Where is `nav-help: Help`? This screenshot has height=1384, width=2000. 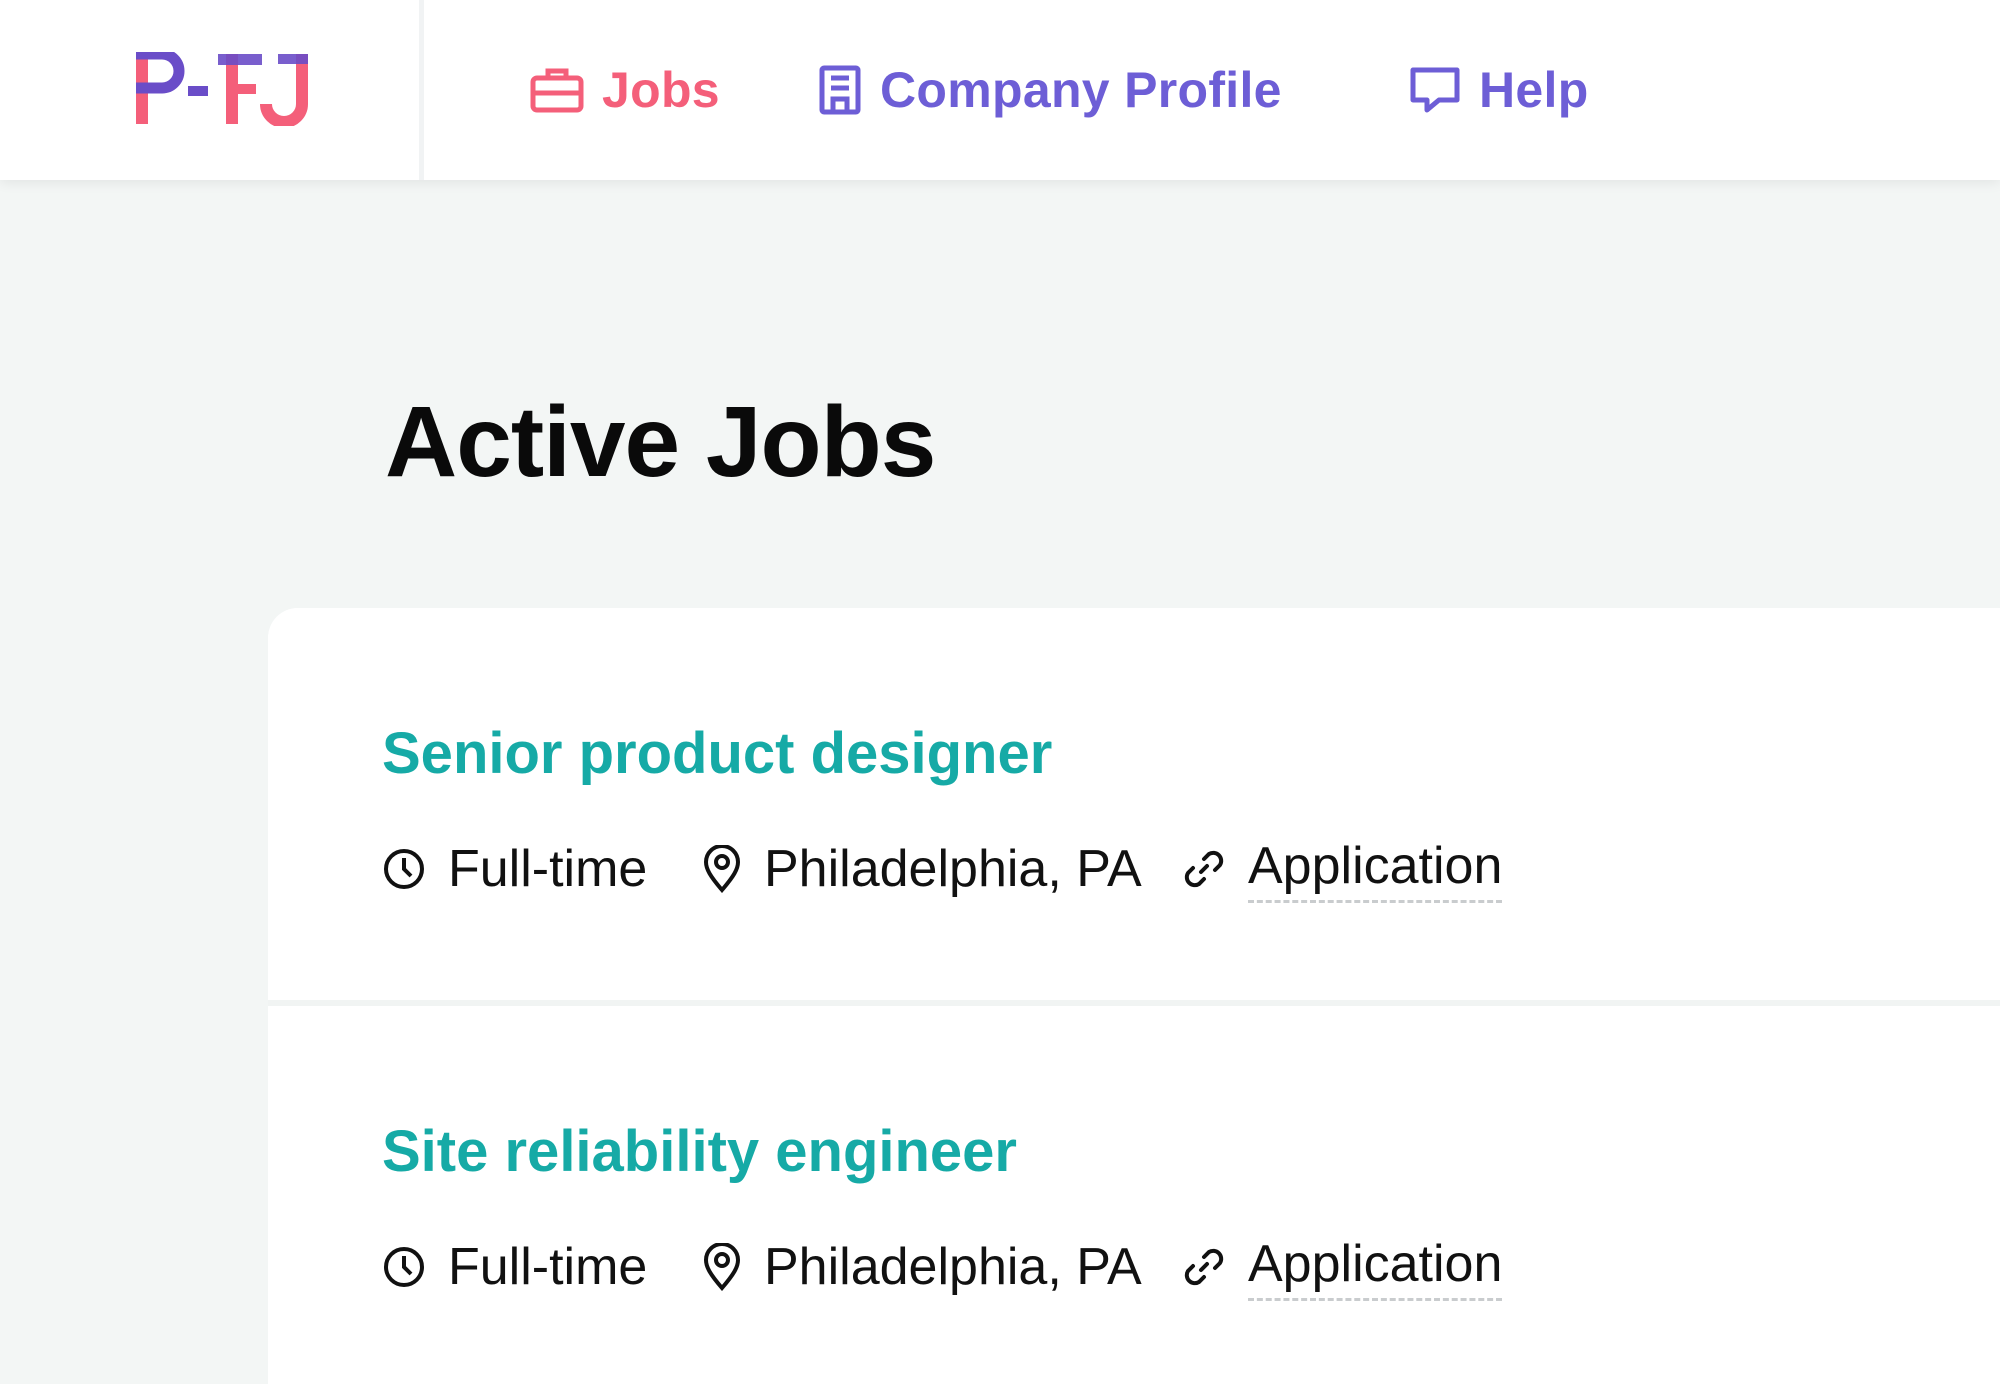
nav-help: Help is located at coordinates (1499, 90).